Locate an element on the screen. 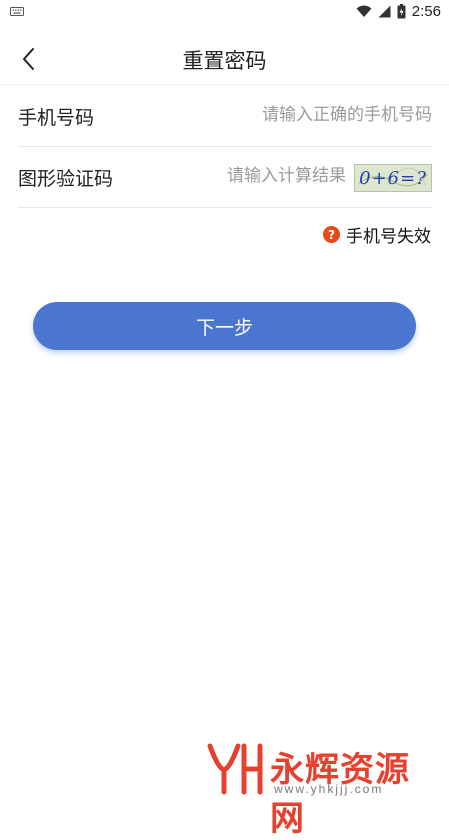 The width and height of the screenshot is (449, 840). status-icons: 2:56 is located at coordinates (398, 11).